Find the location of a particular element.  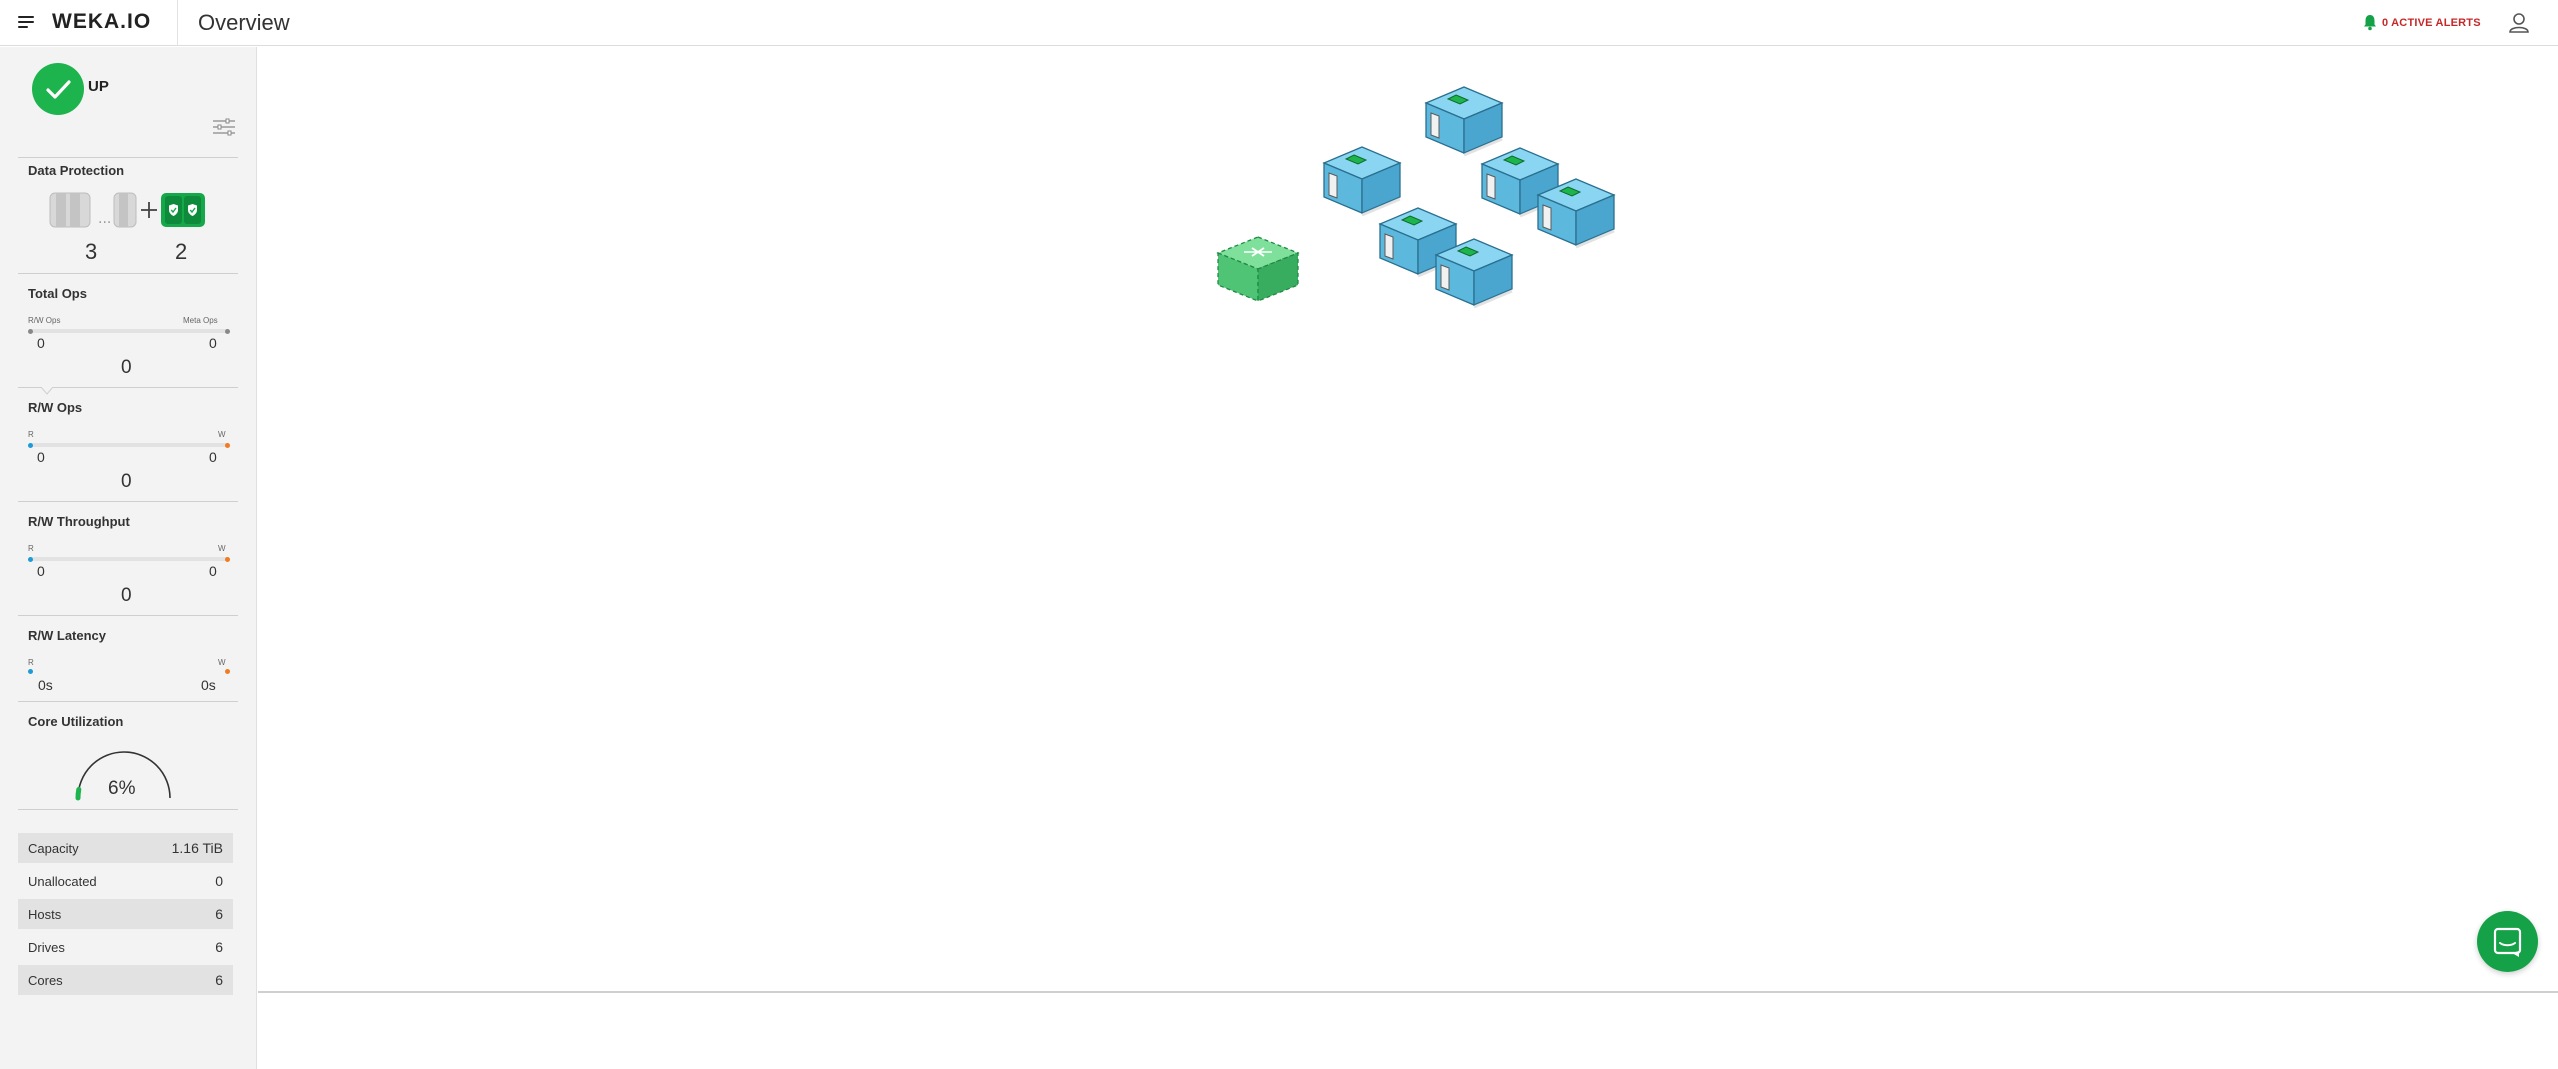

sliders-settings-icon is located at coordinates (224, 127).